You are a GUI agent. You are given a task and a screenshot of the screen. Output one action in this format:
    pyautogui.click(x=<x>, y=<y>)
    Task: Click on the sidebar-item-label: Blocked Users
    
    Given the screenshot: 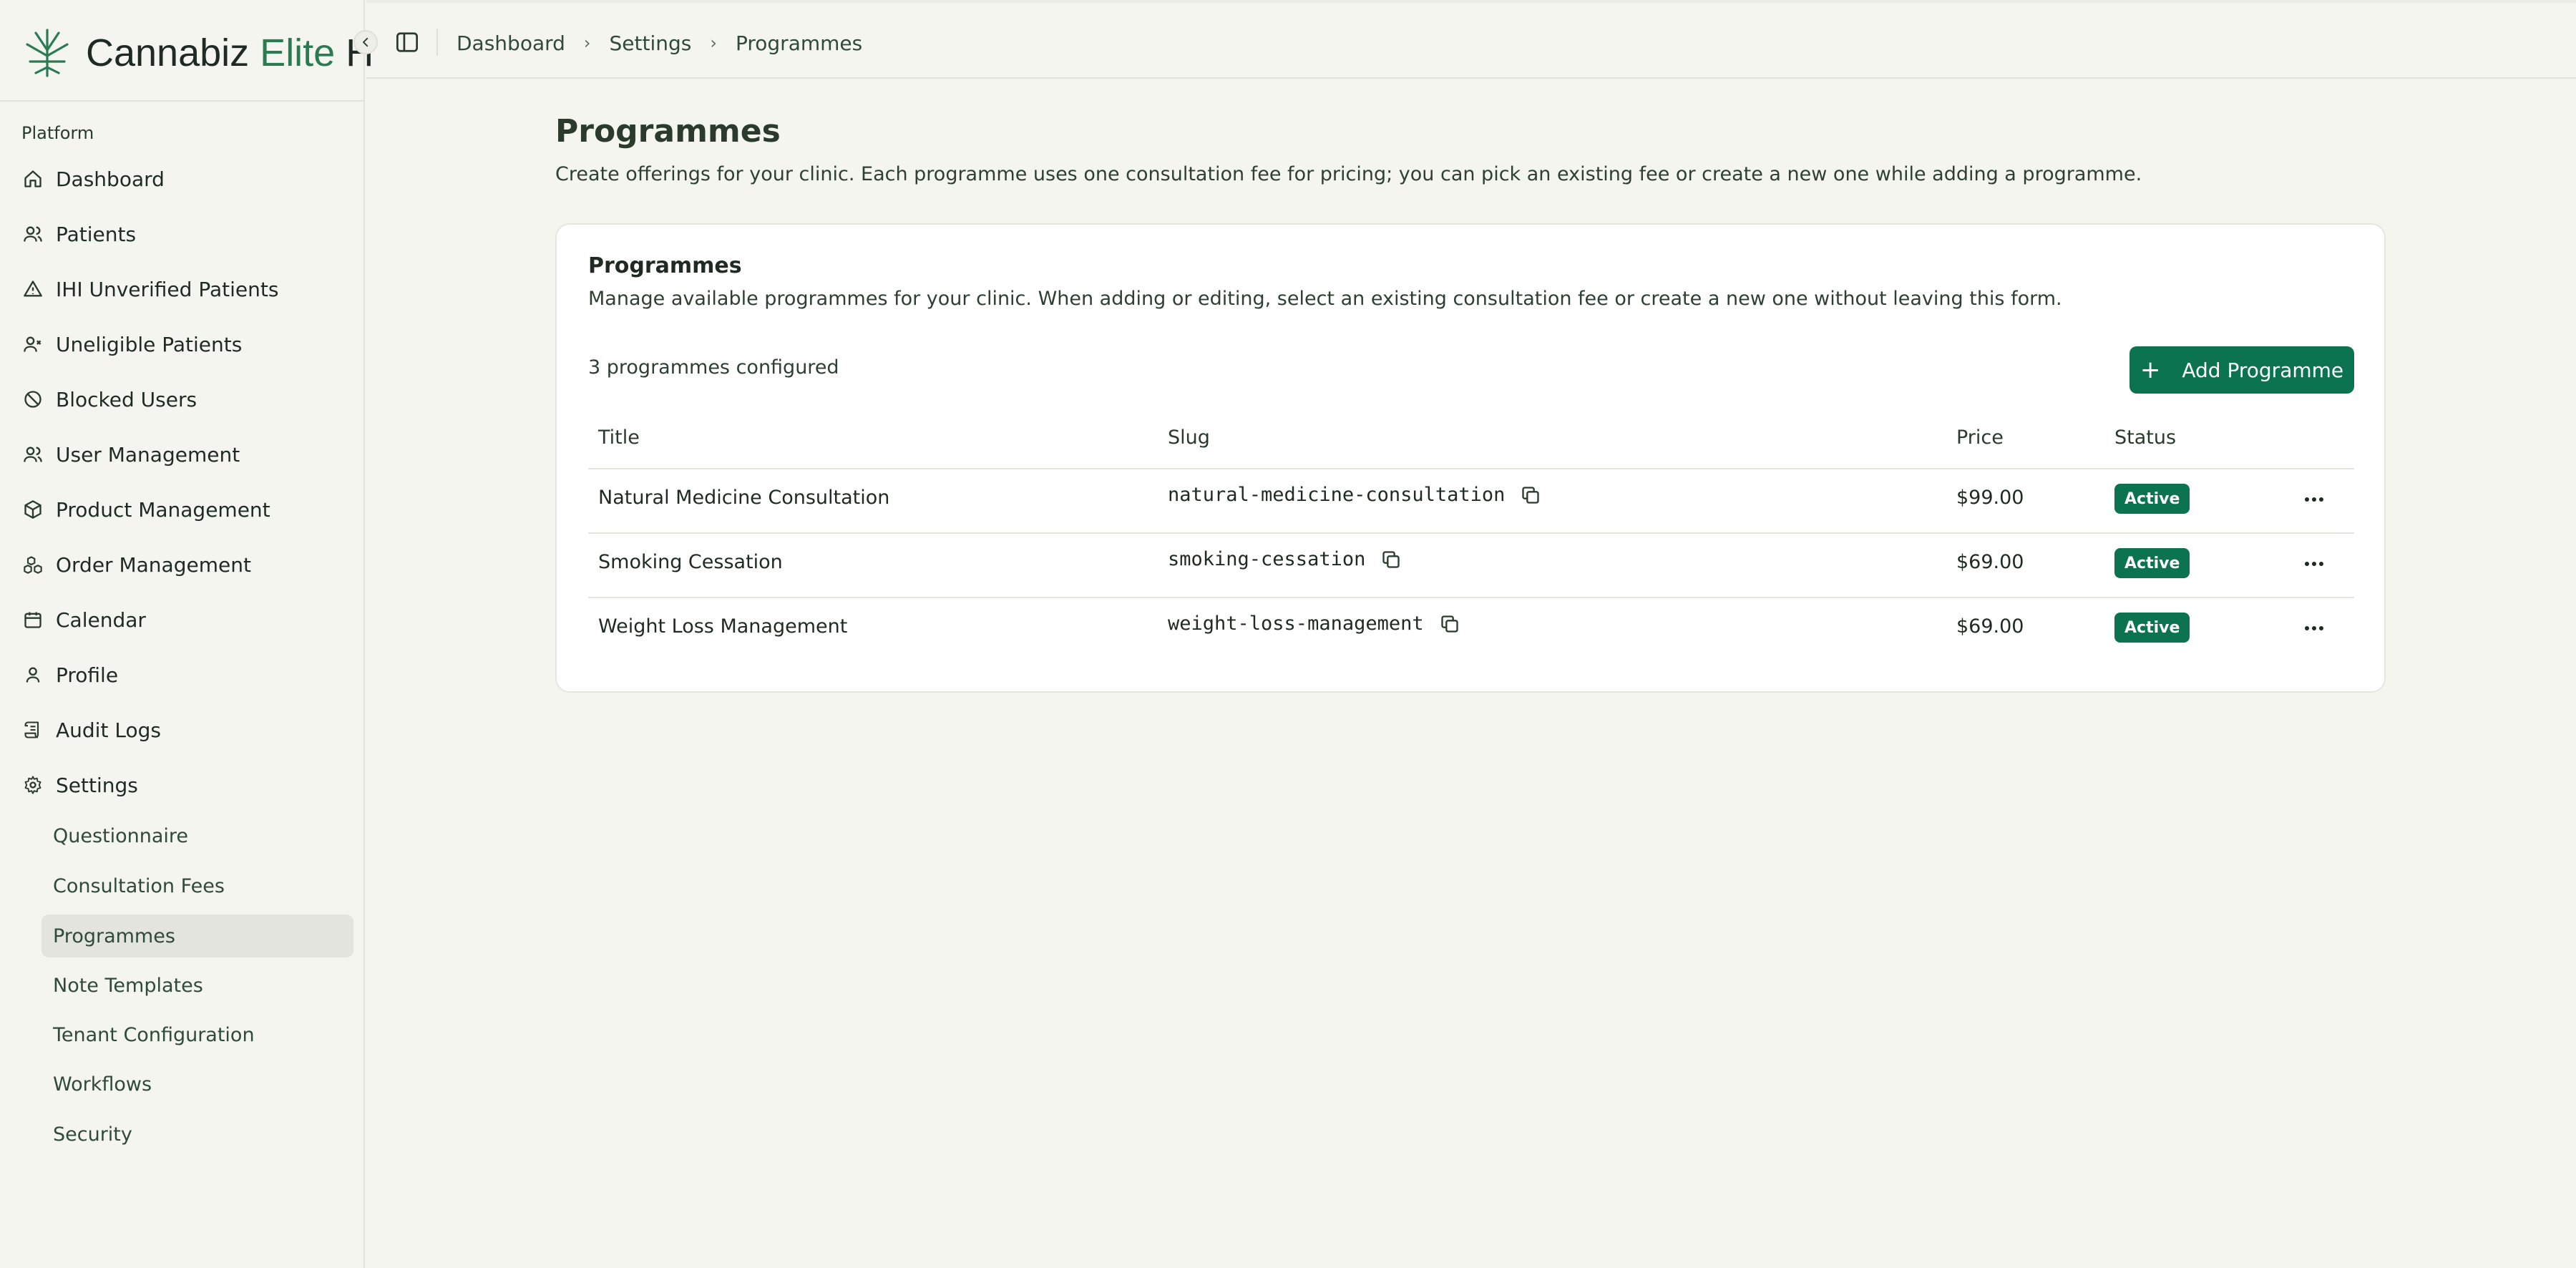 What is the action you would take?
    pyautogui.click(x=126, y=399)
    